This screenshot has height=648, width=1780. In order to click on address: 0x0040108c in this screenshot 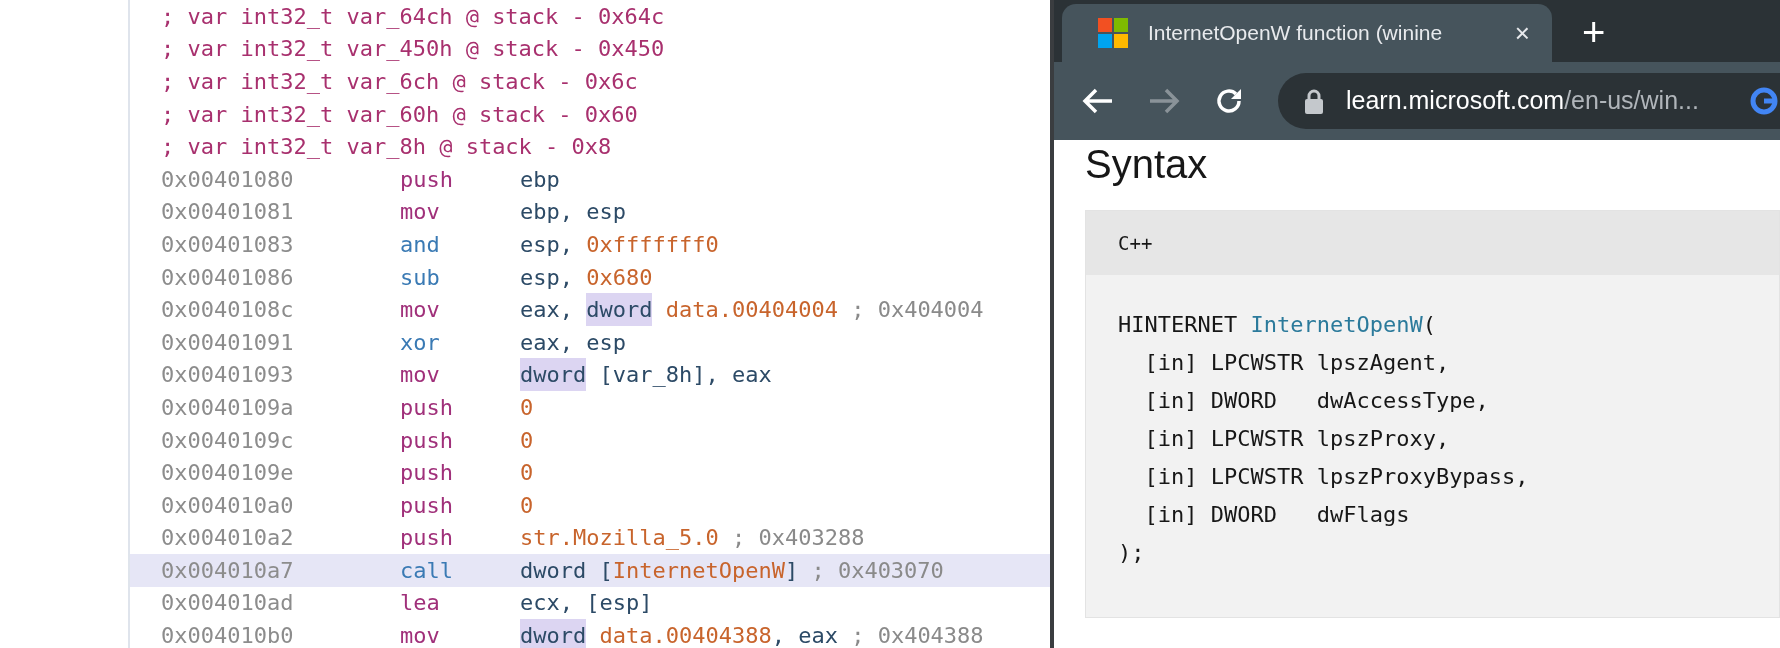, I will do `click(228, 310)`.